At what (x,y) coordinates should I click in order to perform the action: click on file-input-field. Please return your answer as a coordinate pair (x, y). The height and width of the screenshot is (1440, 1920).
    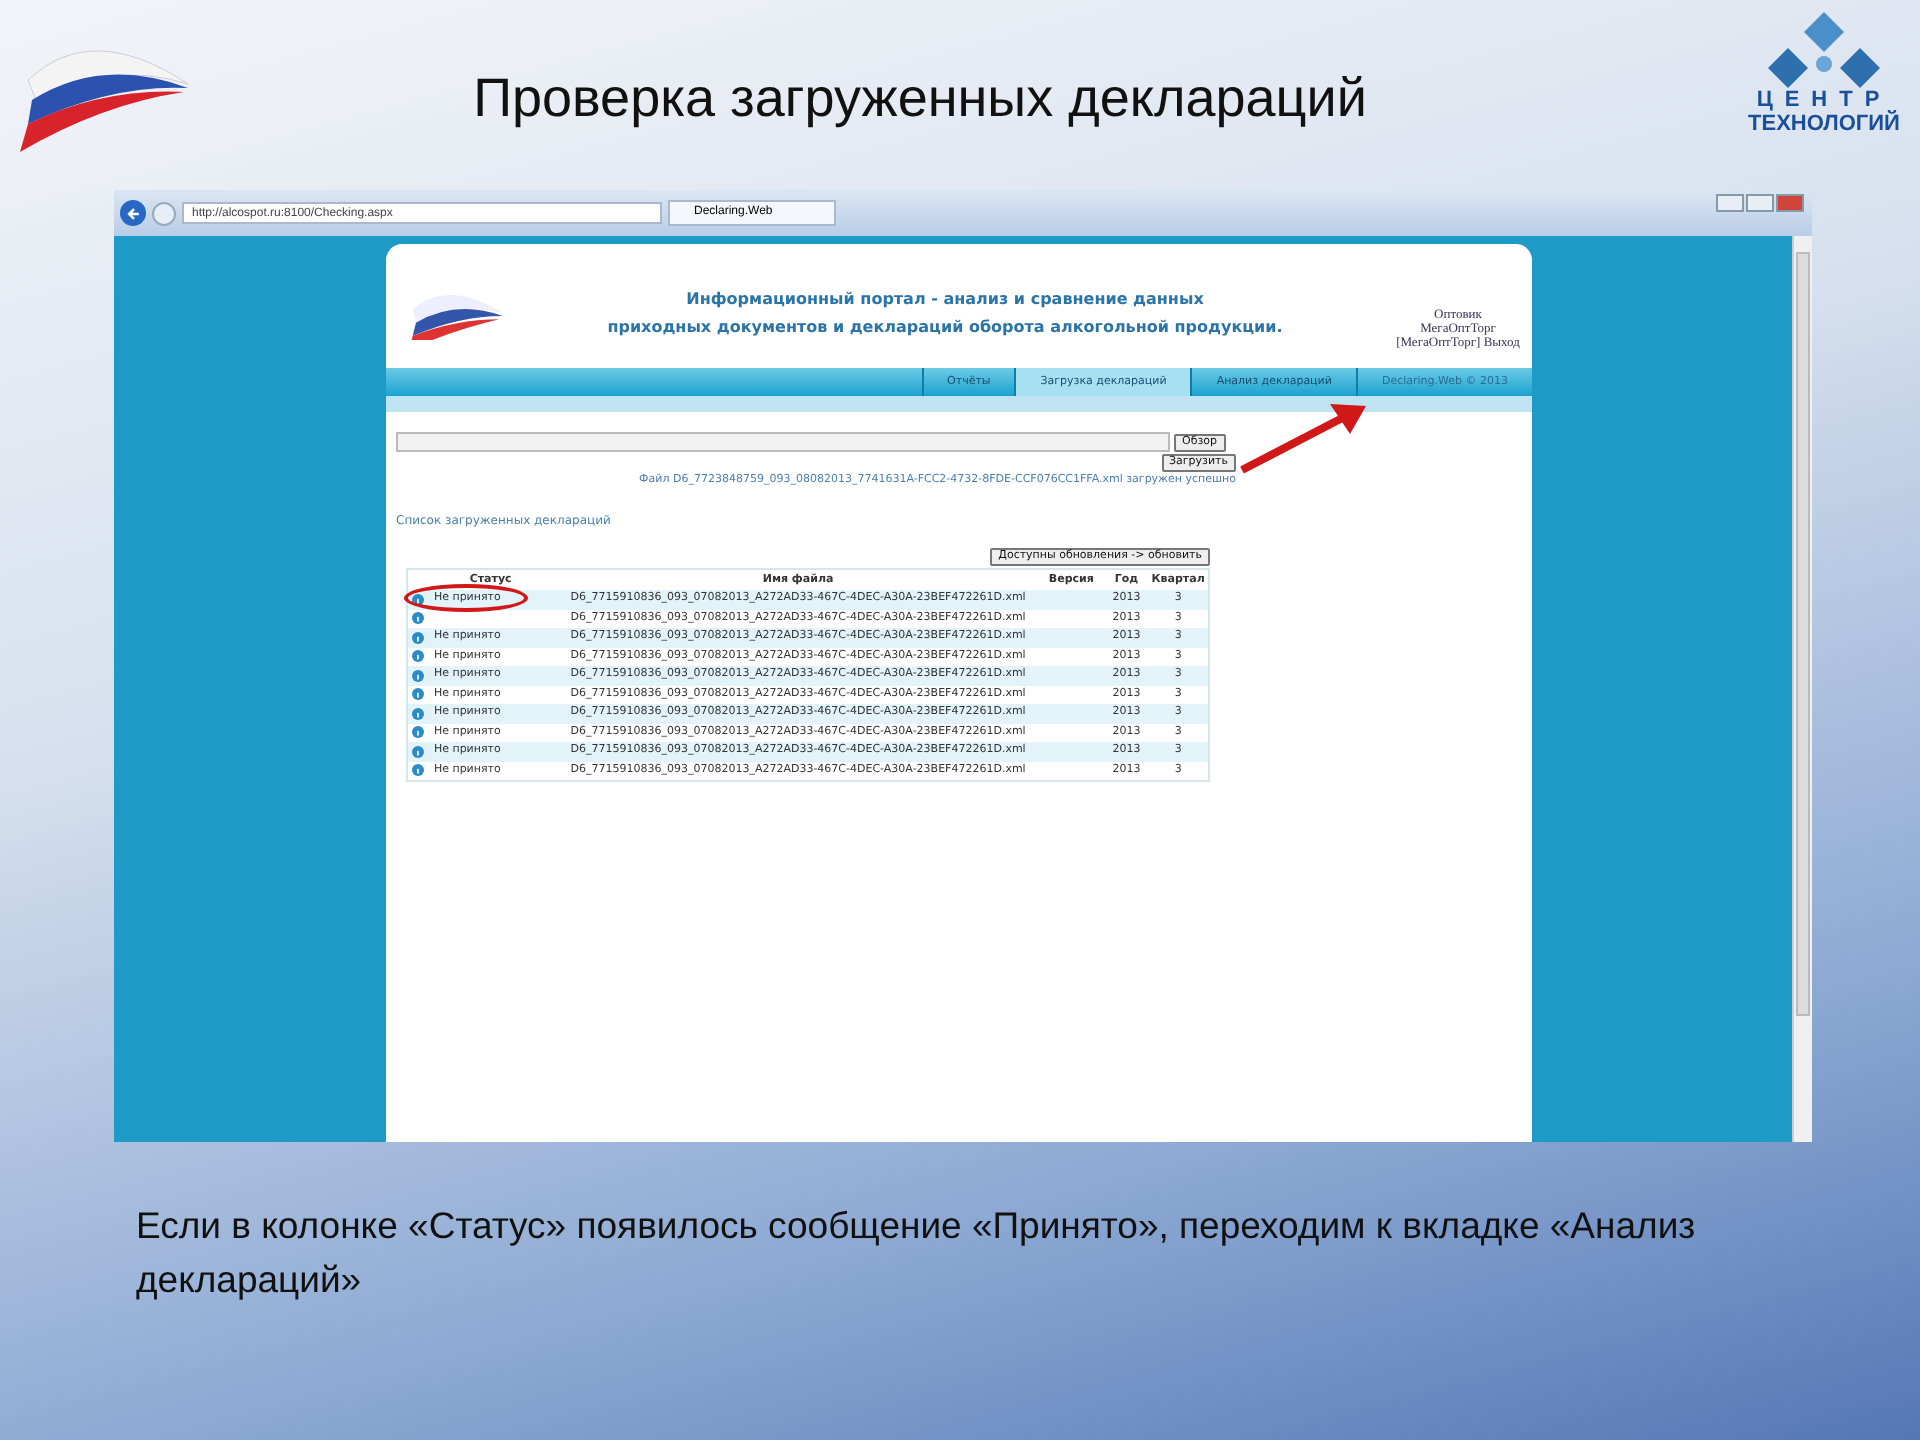
    Looking at the image, I should click on (783, 442).